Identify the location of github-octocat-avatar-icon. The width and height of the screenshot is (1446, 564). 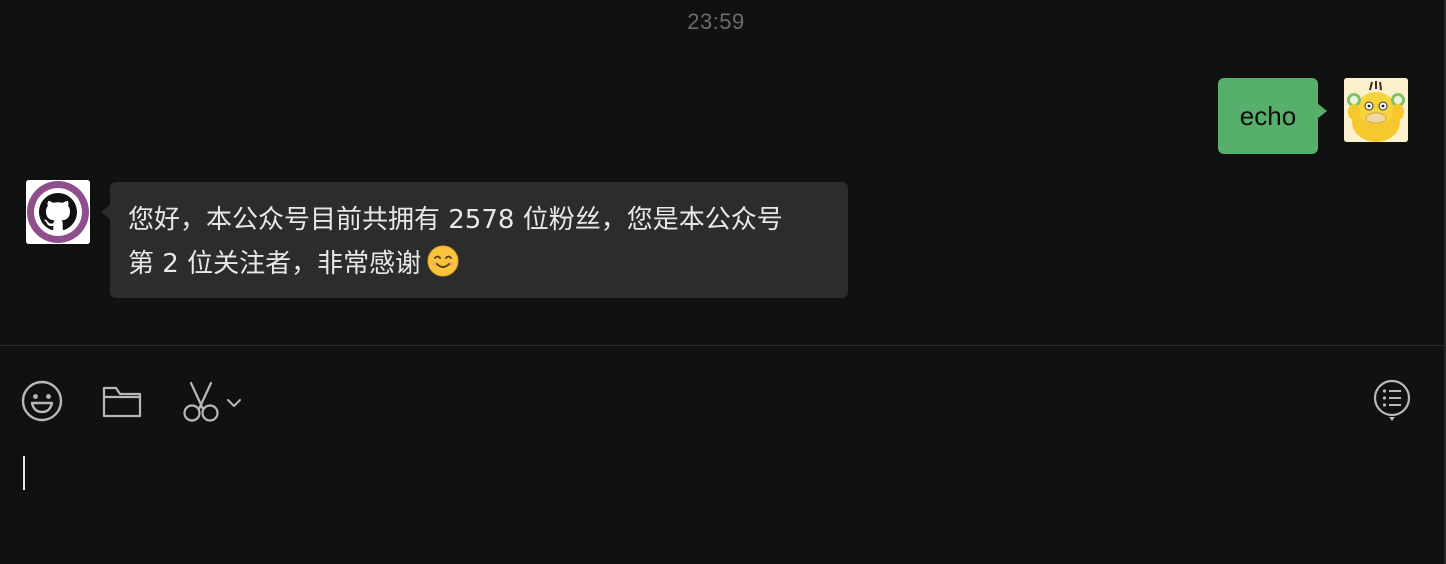
(58, 212).